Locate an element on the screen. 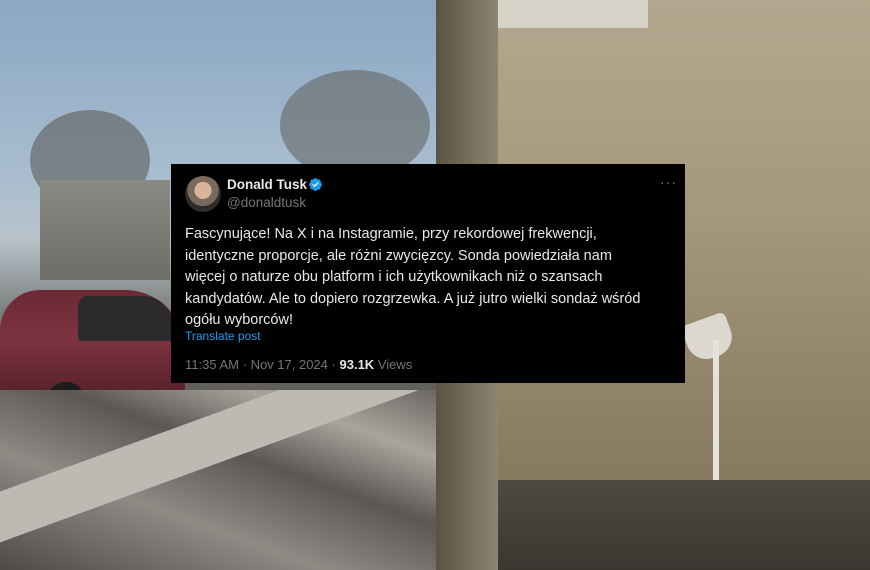  broken-sink is located at coordinates (709, 338).